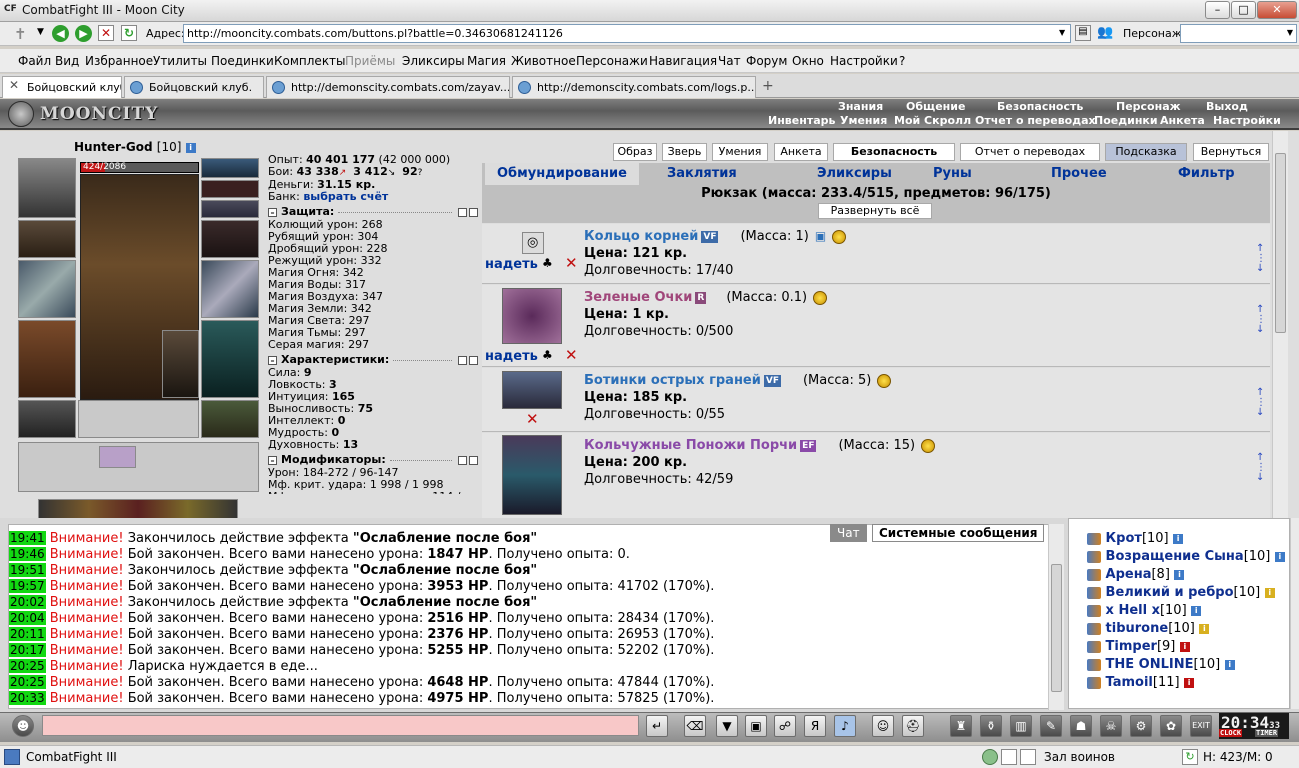  I want to click on backpack-slots, so click(138, 467).